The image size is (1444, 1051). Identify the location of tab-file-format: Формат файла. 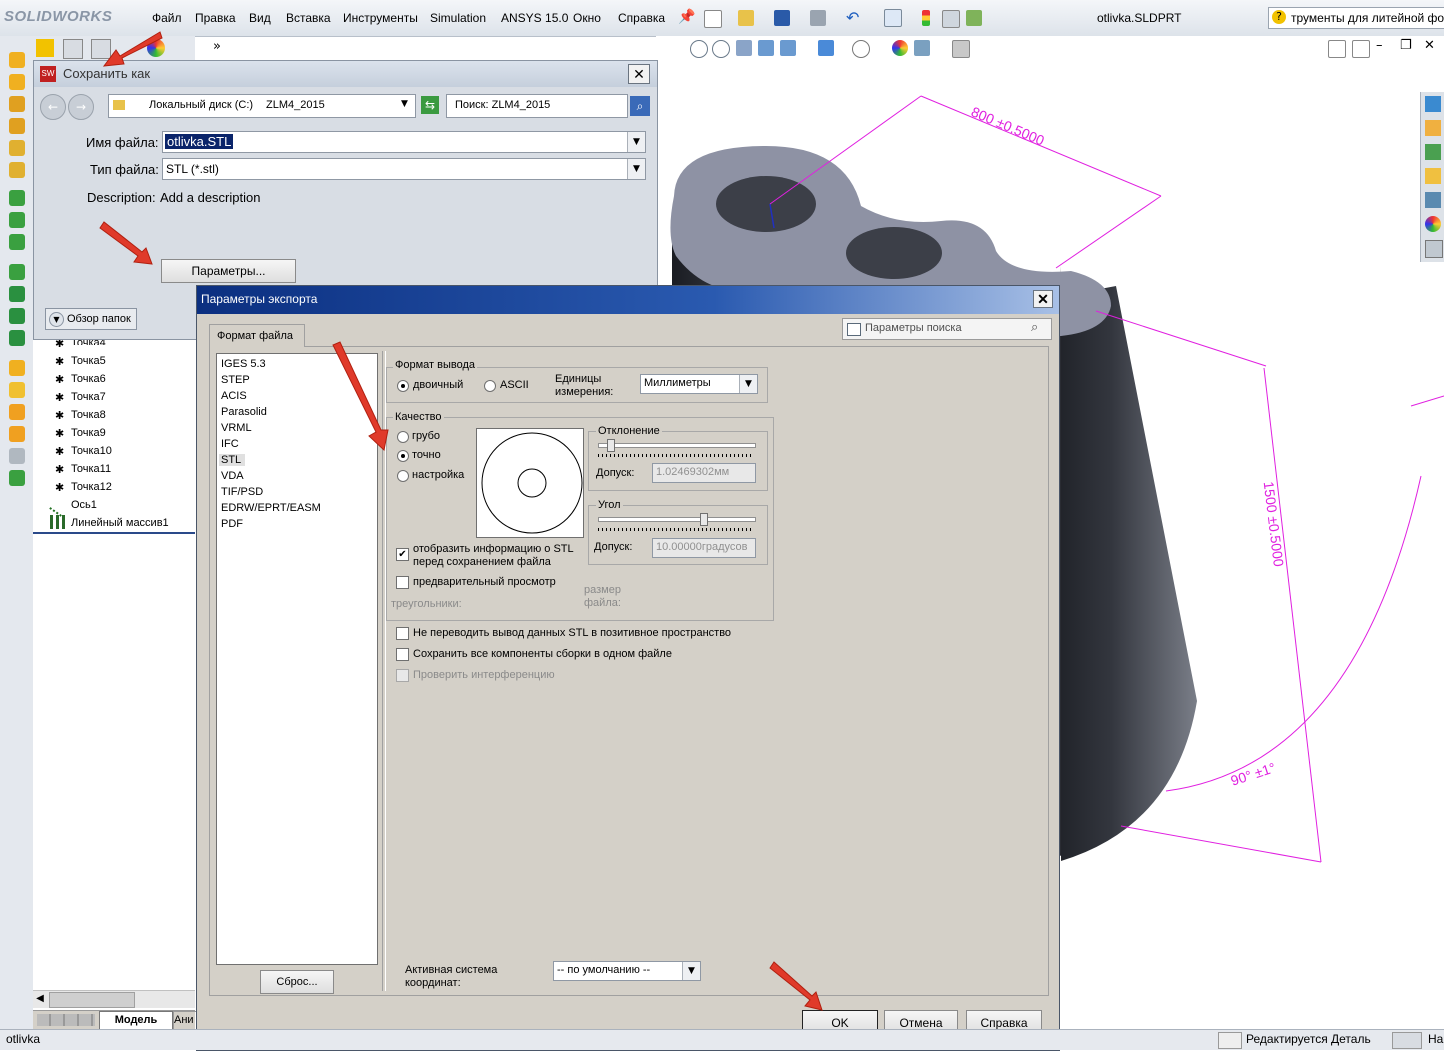
(257, 335).